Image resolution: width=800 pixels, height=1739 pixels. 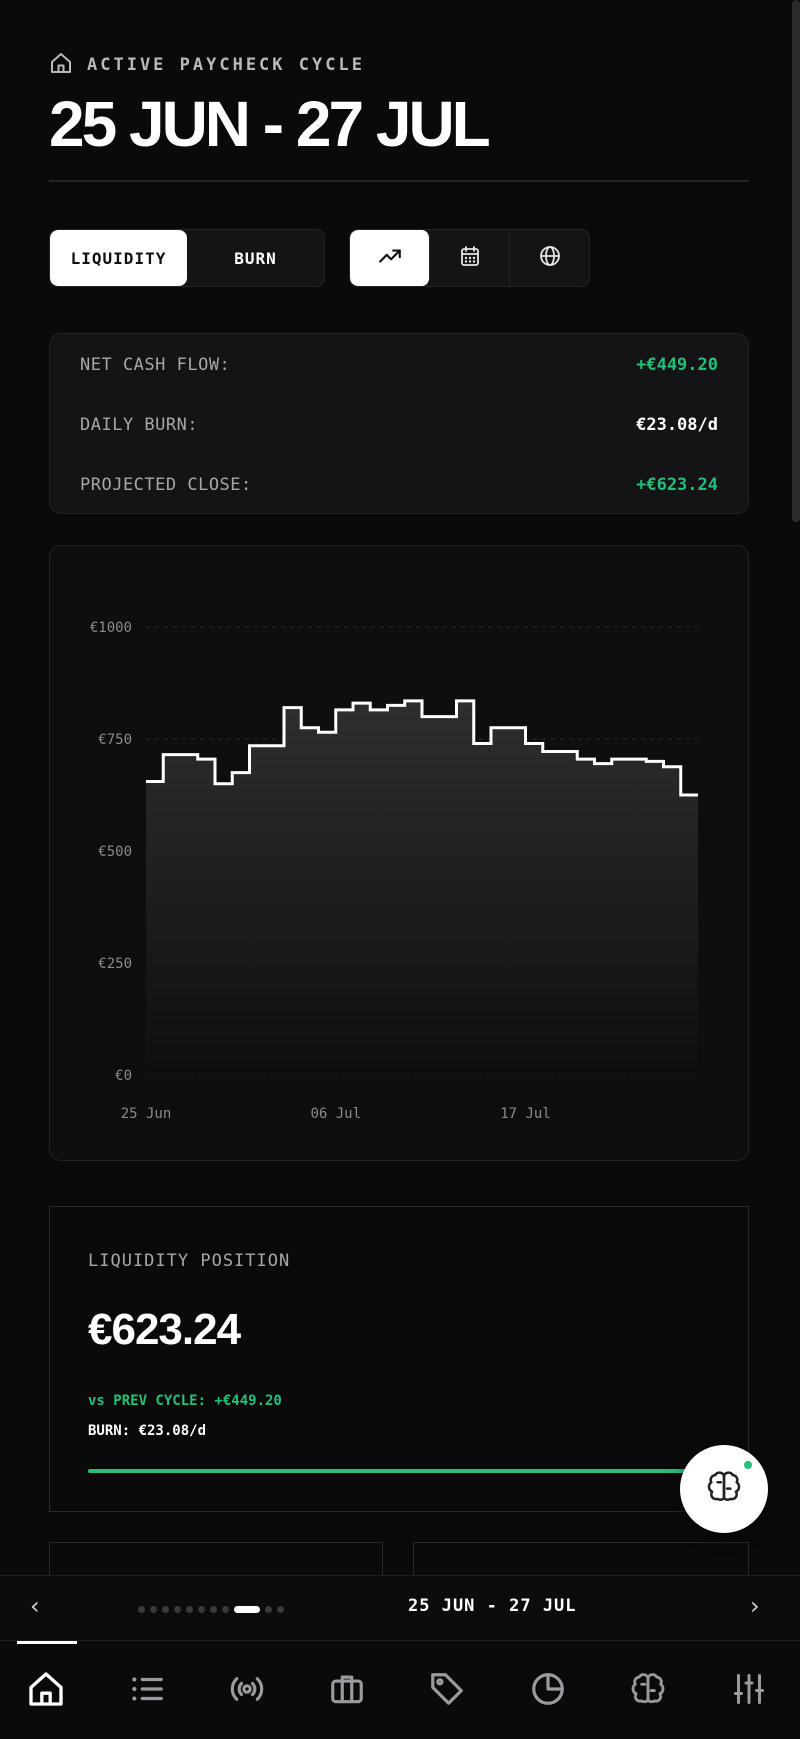 I want to click on calendar-view-button, so click(x=470, y=258).